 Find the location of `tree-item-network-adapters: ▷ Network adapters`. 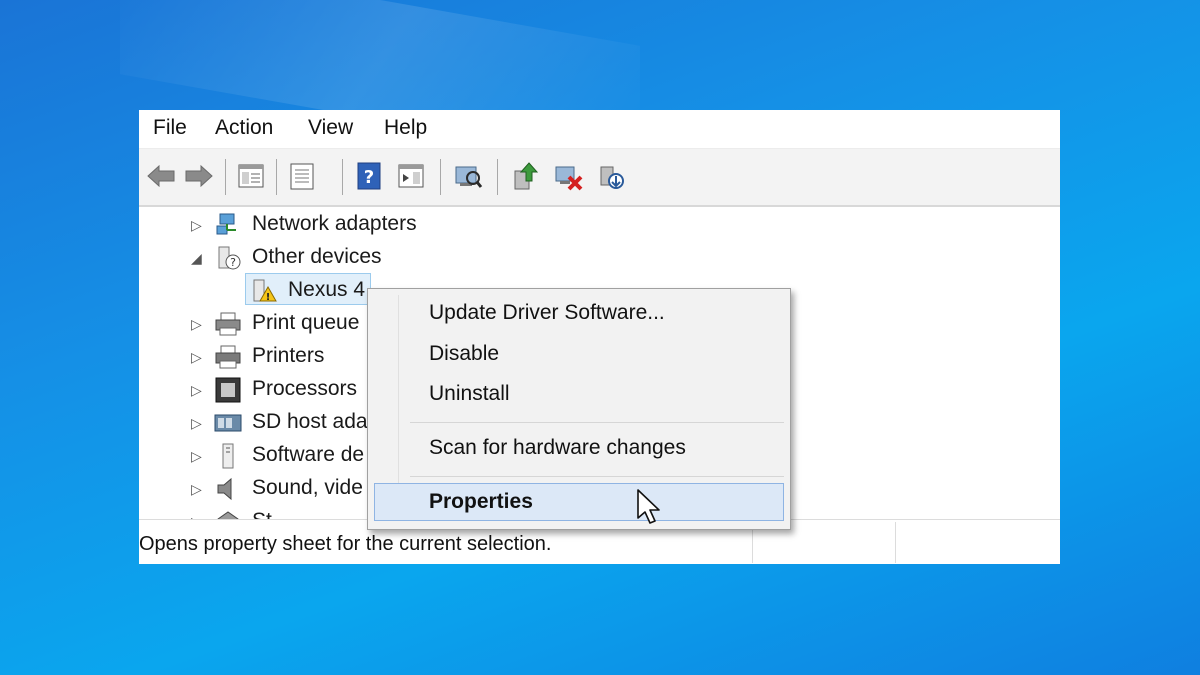

tree-item-network-adapters: ▷ Network adapters is located at coordinates (389, 225).